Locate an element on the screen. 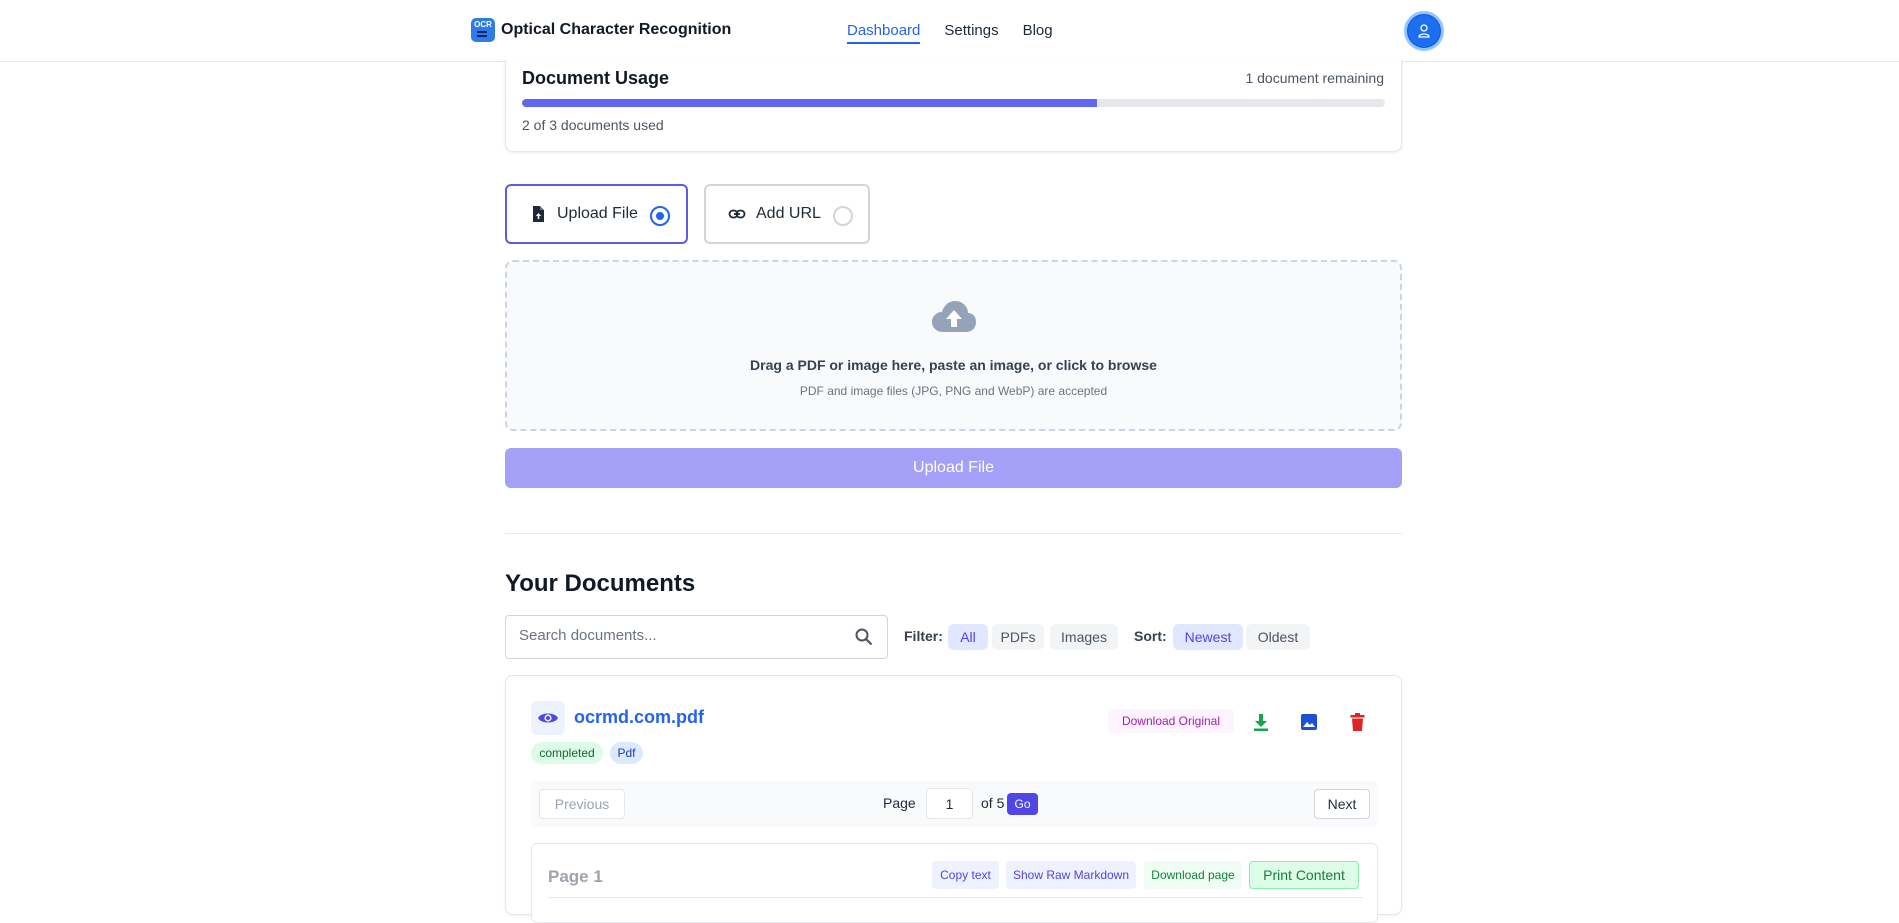 The height and width of the screenshot is (923, 1899). filter-pdfs: PDFs is located at coordinates (1018, 637).